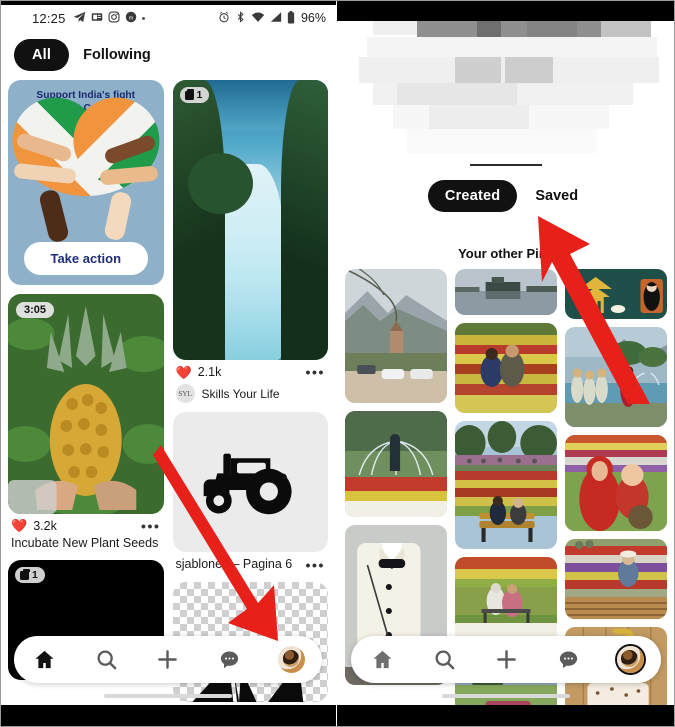 Image resolution: width=675 pixels, height=727 pixels. What do you see at coordinates (304, 220) in the screenshot?
I see `rock-right` at bounding box center [304, 220].